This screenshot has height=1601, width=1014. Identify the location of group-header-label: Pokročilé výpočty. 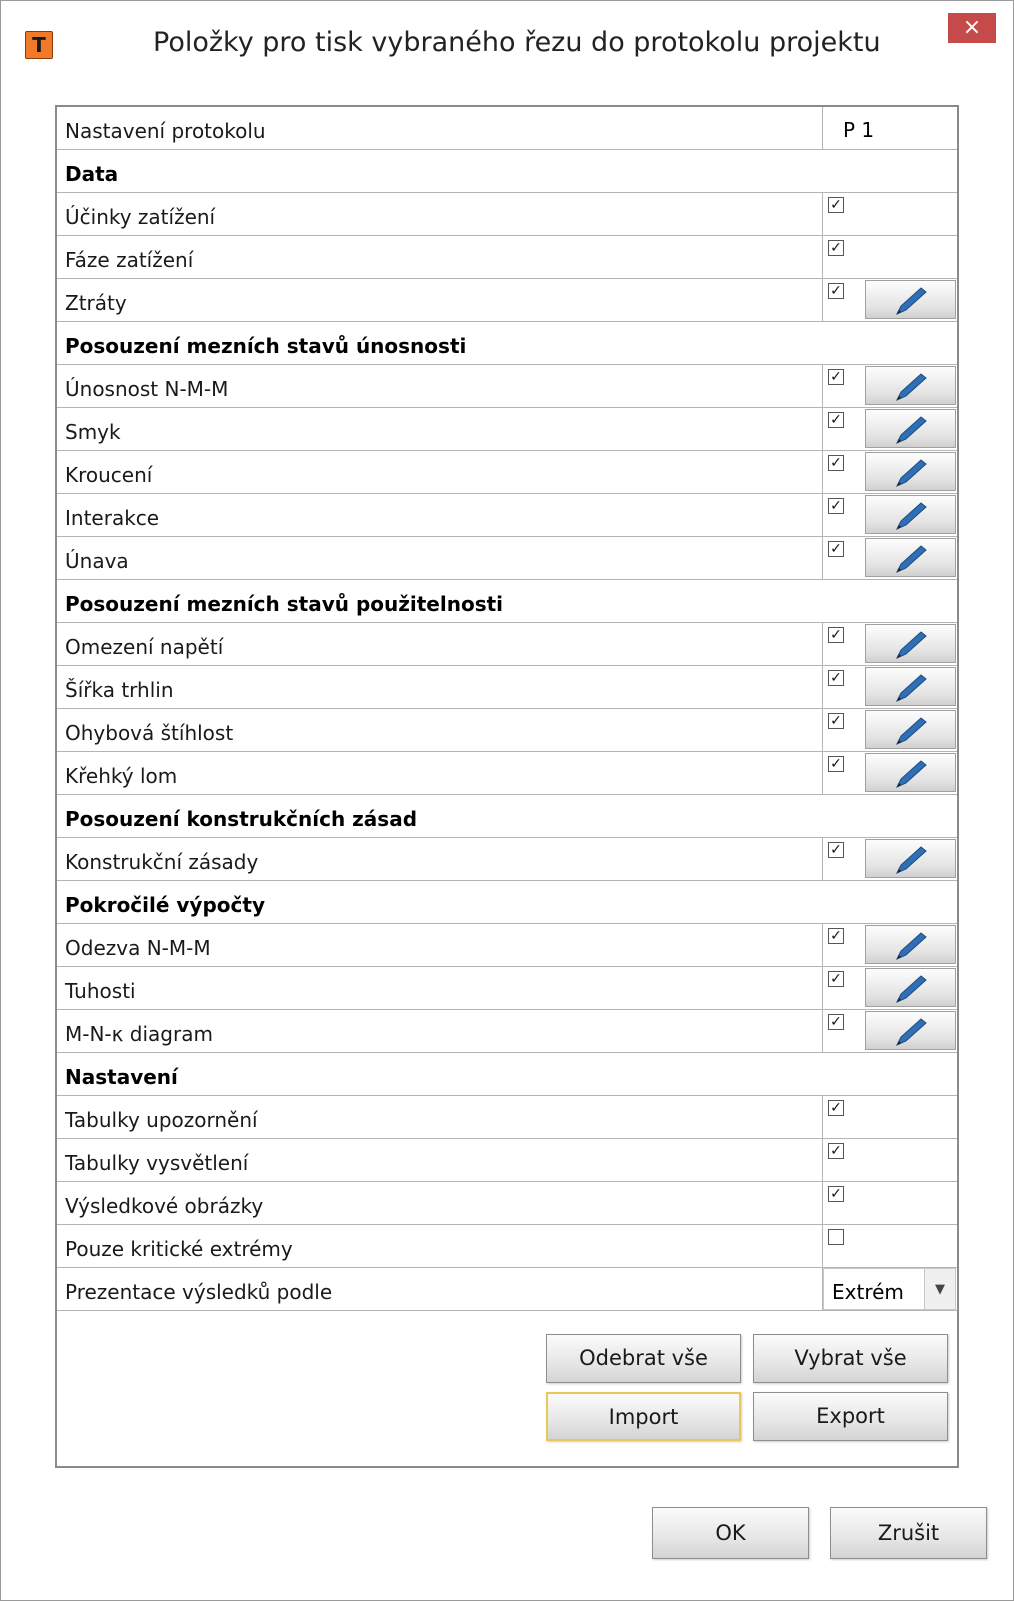
(165, 905).